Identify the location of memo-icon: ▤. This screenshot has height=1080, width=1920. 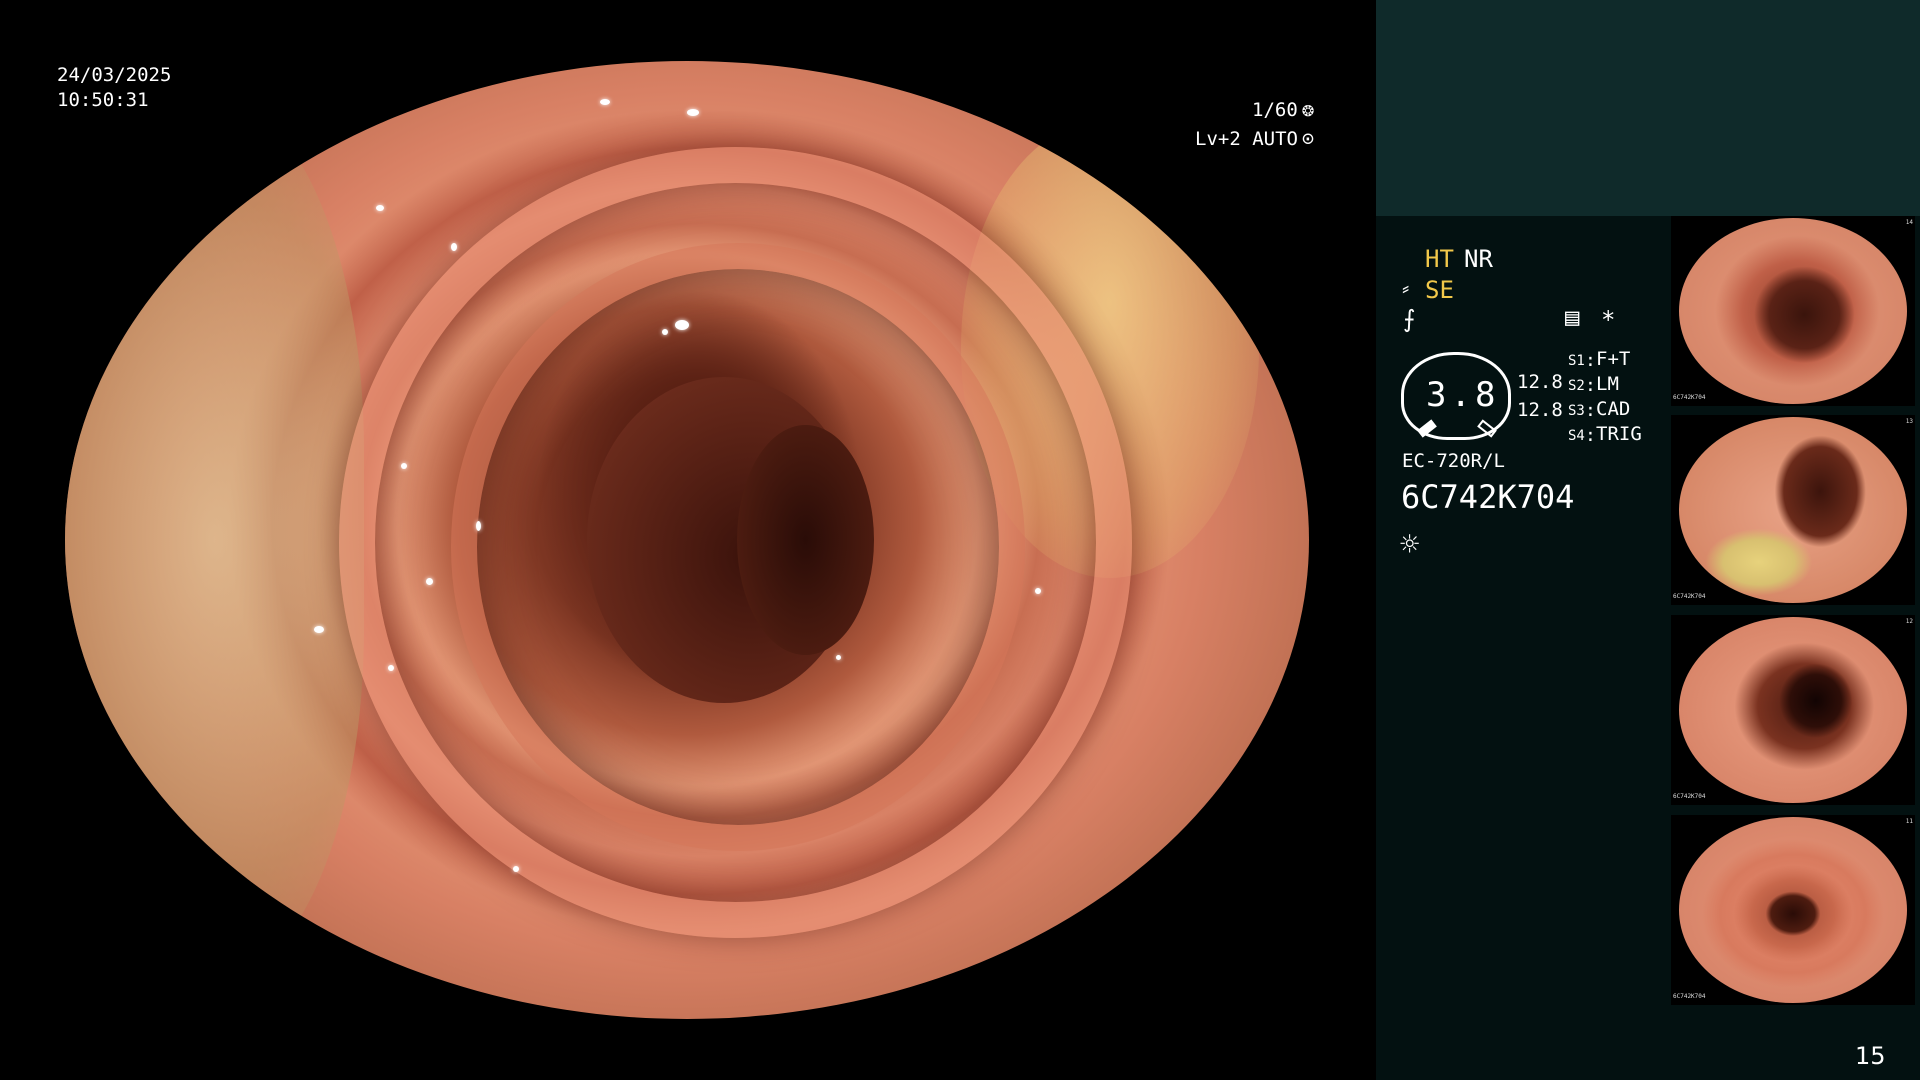
(1572, 317).